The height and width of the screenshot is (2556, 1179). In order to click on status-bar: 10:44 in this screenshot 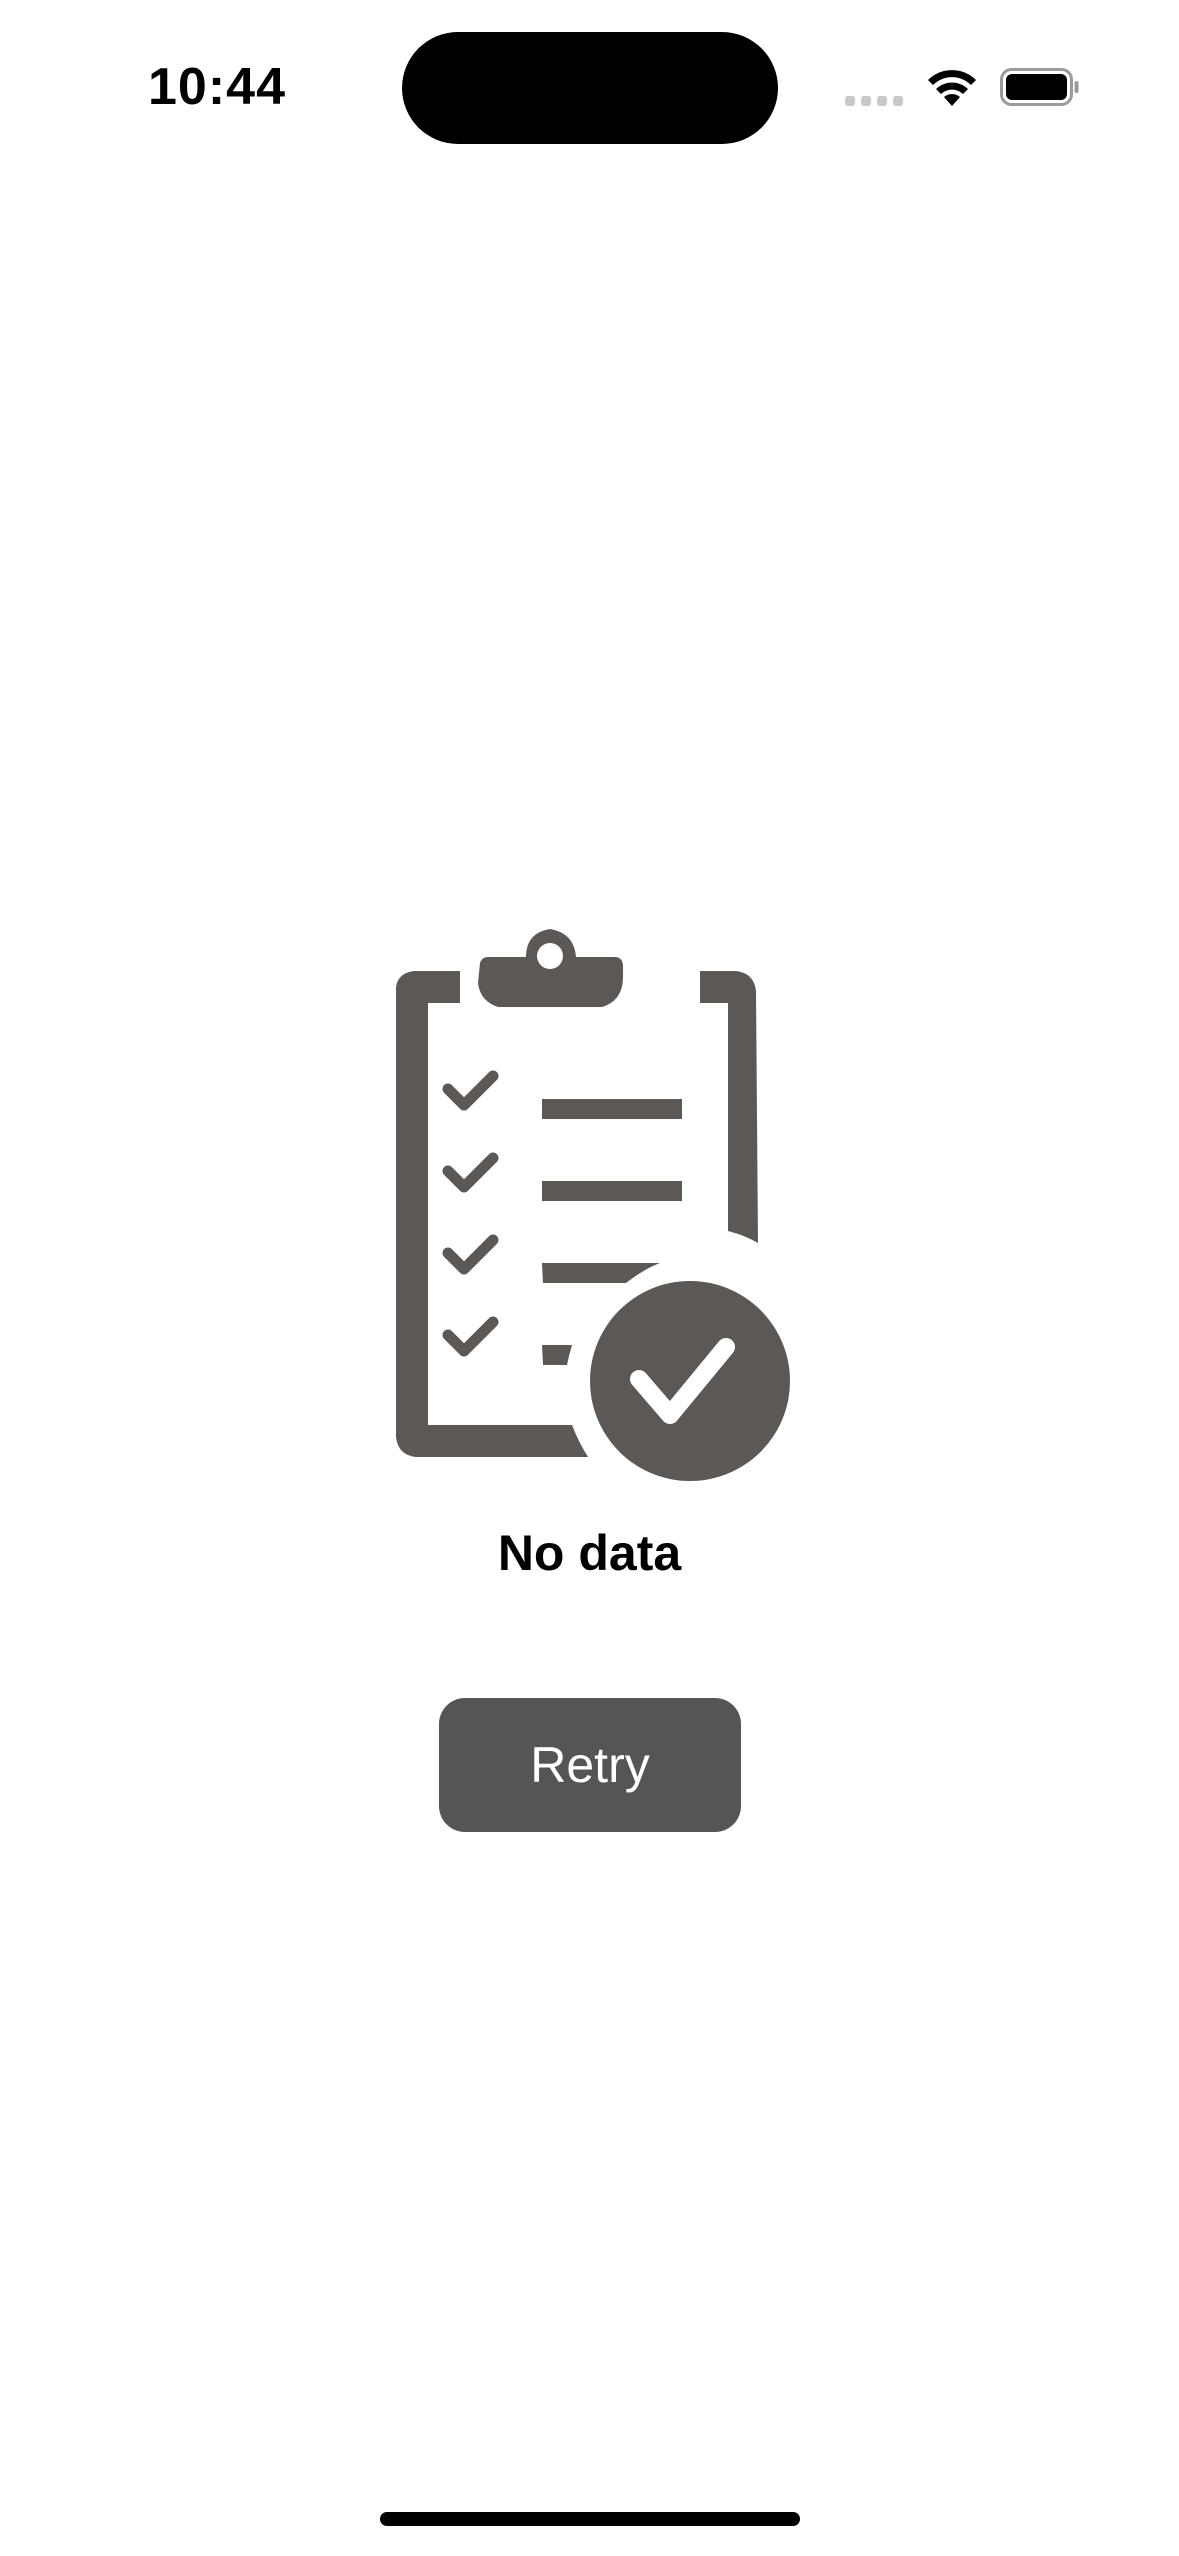, I will do `click(589, 90)`.